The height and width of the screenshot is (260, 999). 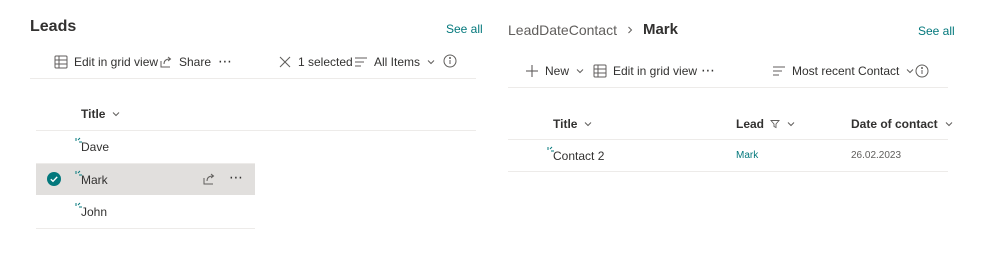 I want to click on row-title: Dave, so click(x=95, y=147).